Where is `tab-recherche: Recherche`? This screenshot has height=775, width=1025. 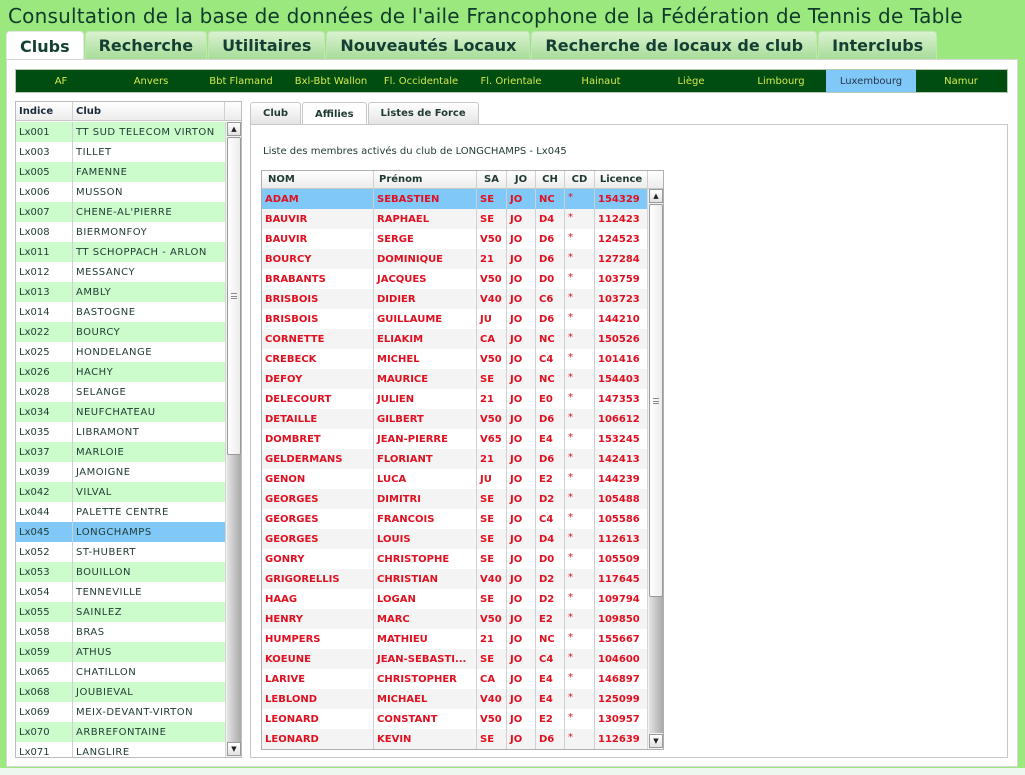
tab-recherche: Recherche is located at coordinates (146, 45).